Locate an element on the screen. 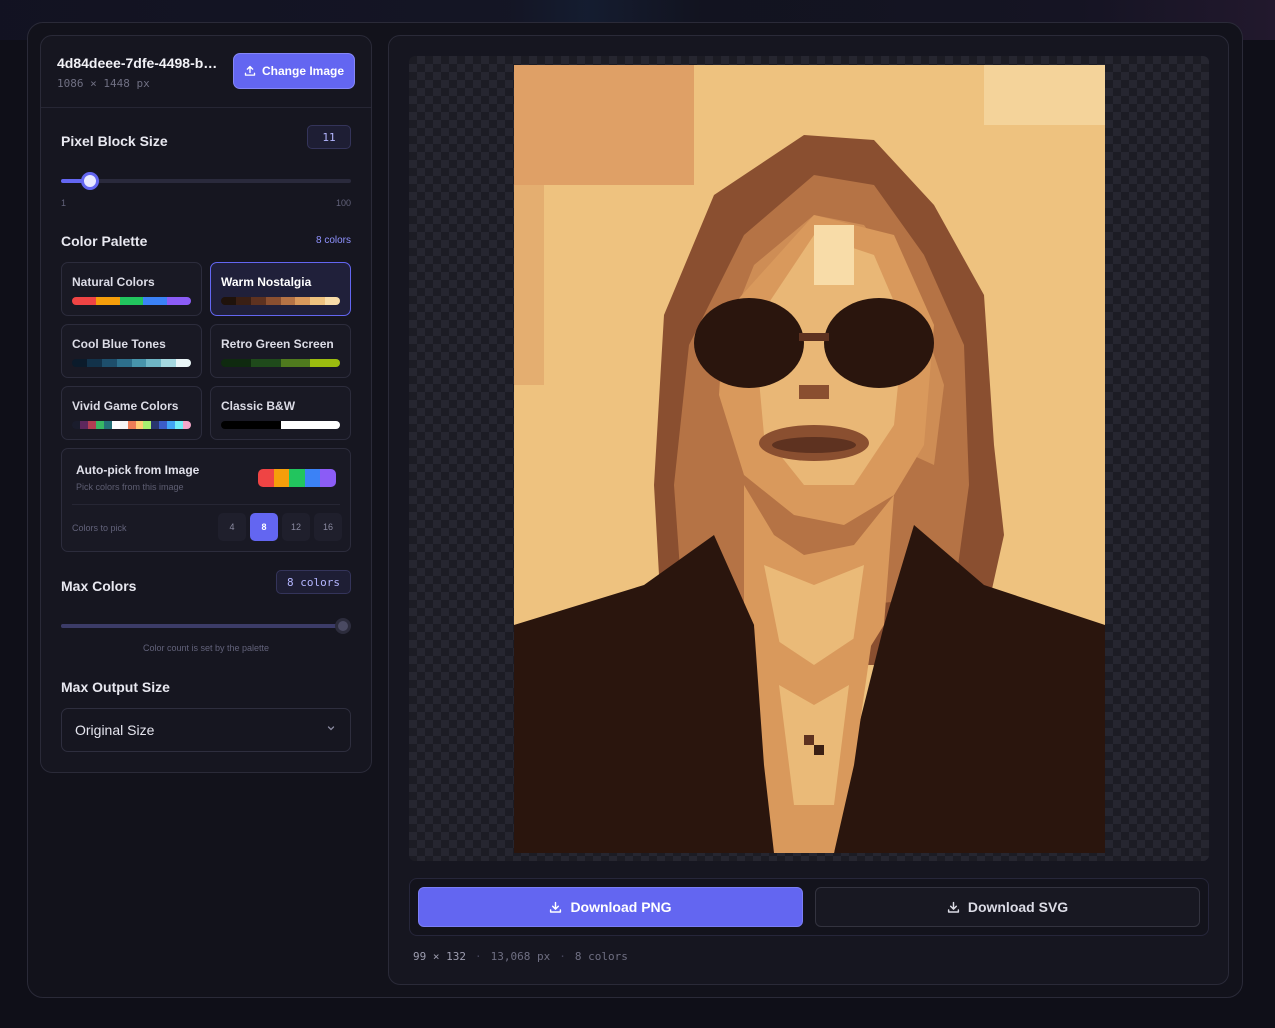 The height and width of the screenshot is (1028, 1275). max-colors-slider-thumb is located at coordinates (343, 626).